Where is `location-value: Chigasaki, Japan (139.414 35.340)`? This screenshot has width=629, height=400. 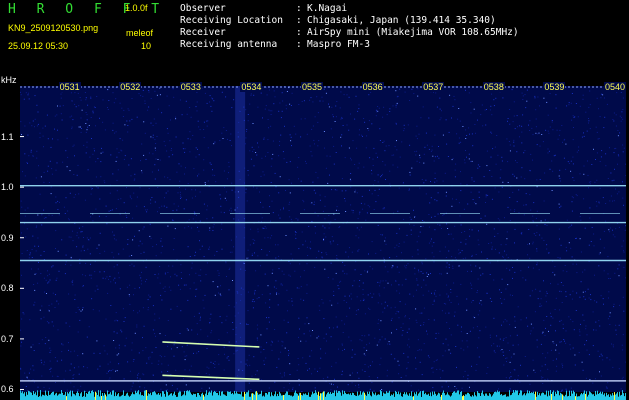
location-value: Chigasaki, Japan (139.414 35.340) is located at coordinates (401, 20).